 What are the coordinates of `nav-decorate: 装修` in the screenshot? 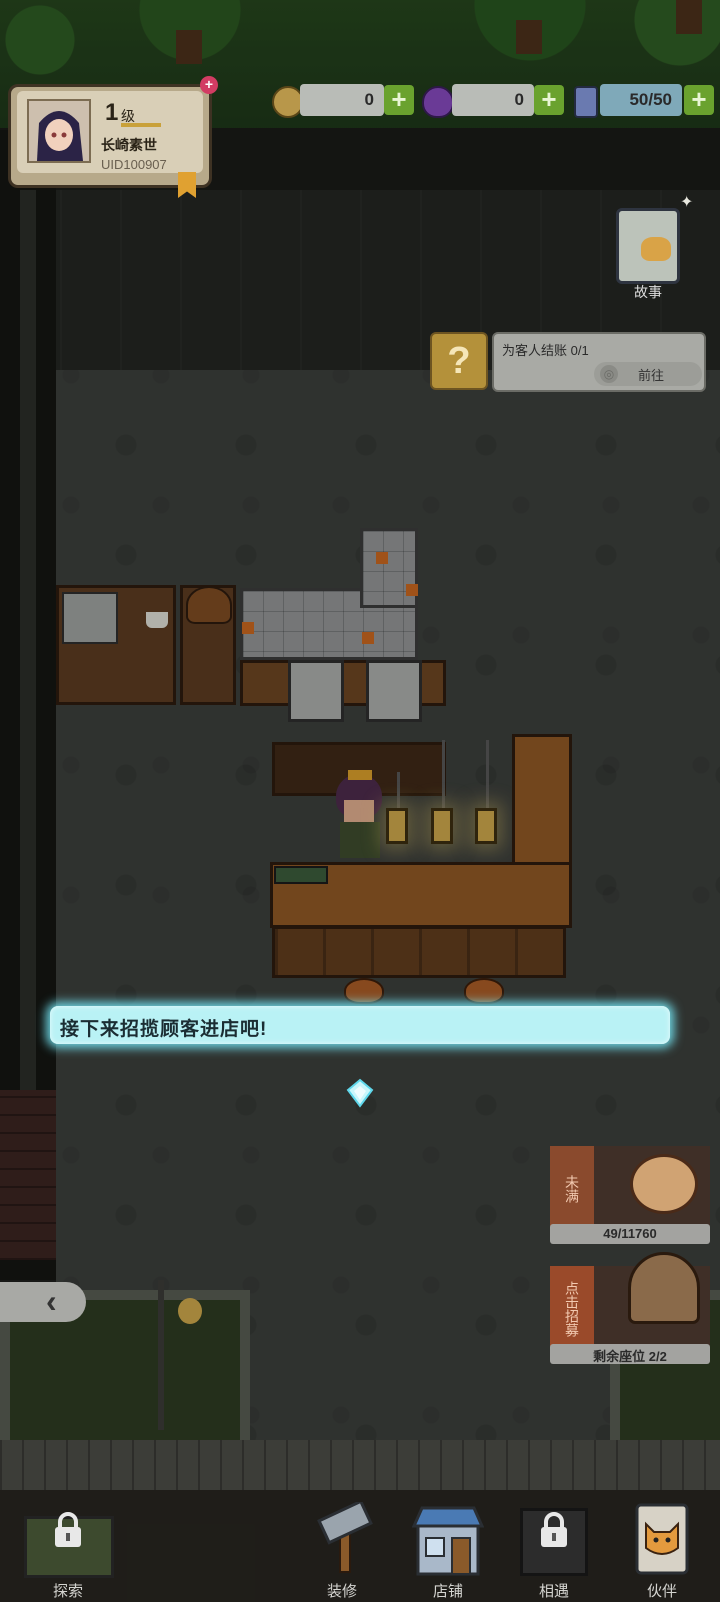 It's located at (342, 1549).